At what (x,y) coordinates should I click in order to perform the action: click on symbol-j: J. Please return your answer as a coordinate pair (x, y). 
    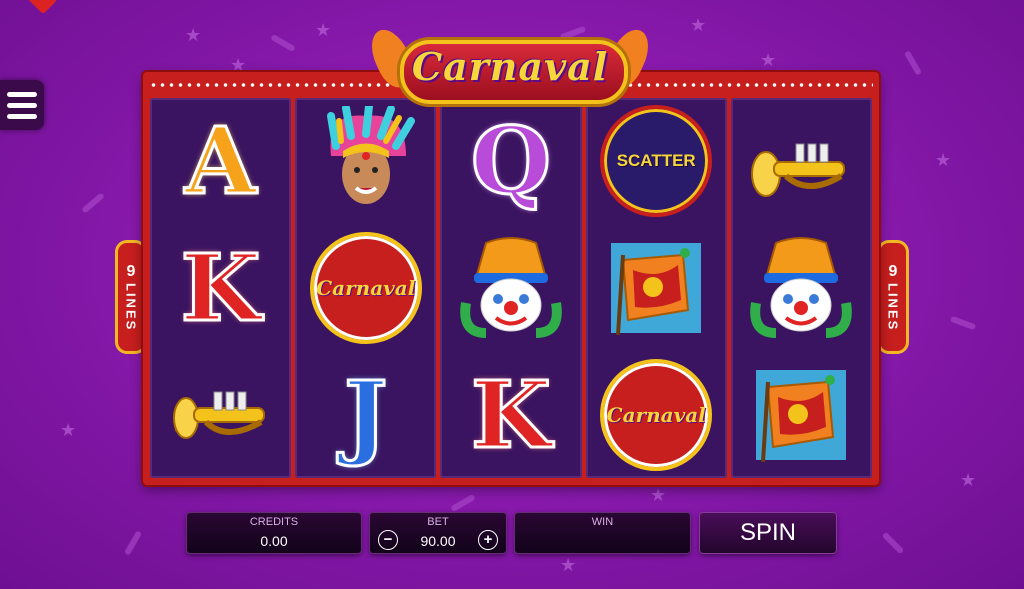
    Looking at the image, I should click on (366, 414).